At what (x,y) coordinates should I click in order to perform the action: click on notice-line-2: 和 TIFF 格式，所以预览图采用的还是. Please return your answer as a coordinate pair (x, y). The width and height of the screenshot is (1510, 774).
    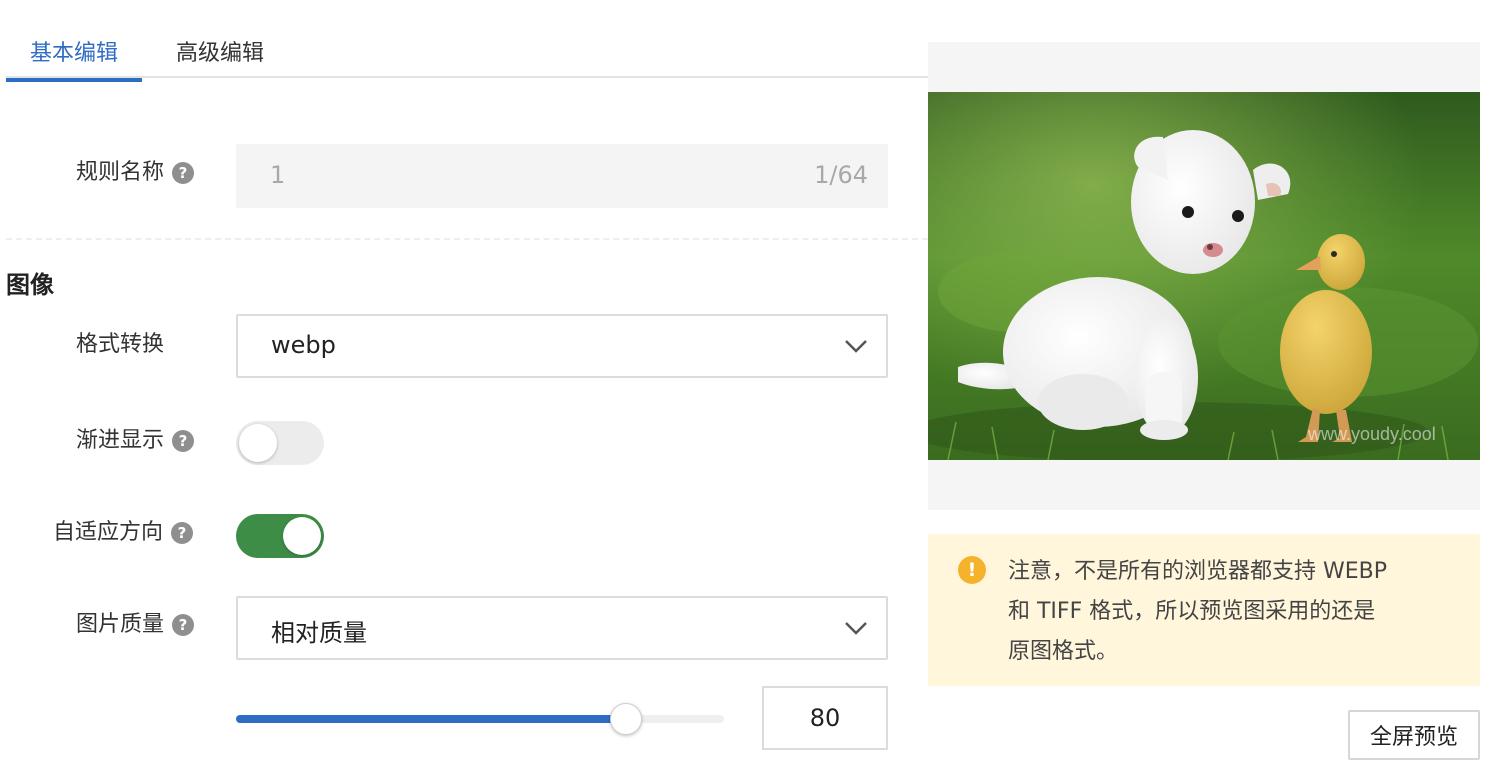
    Looking at the image, I should click on (1192, 611).